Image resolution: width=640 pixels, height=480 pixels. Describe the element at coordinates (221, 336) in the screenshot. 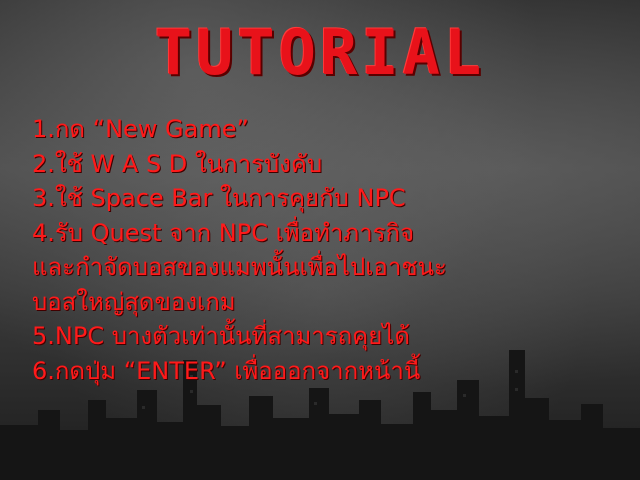

I see `instruction-line: 5.NPC บางตัวเท่านั้นที่สามารถคุยได้` at that location.